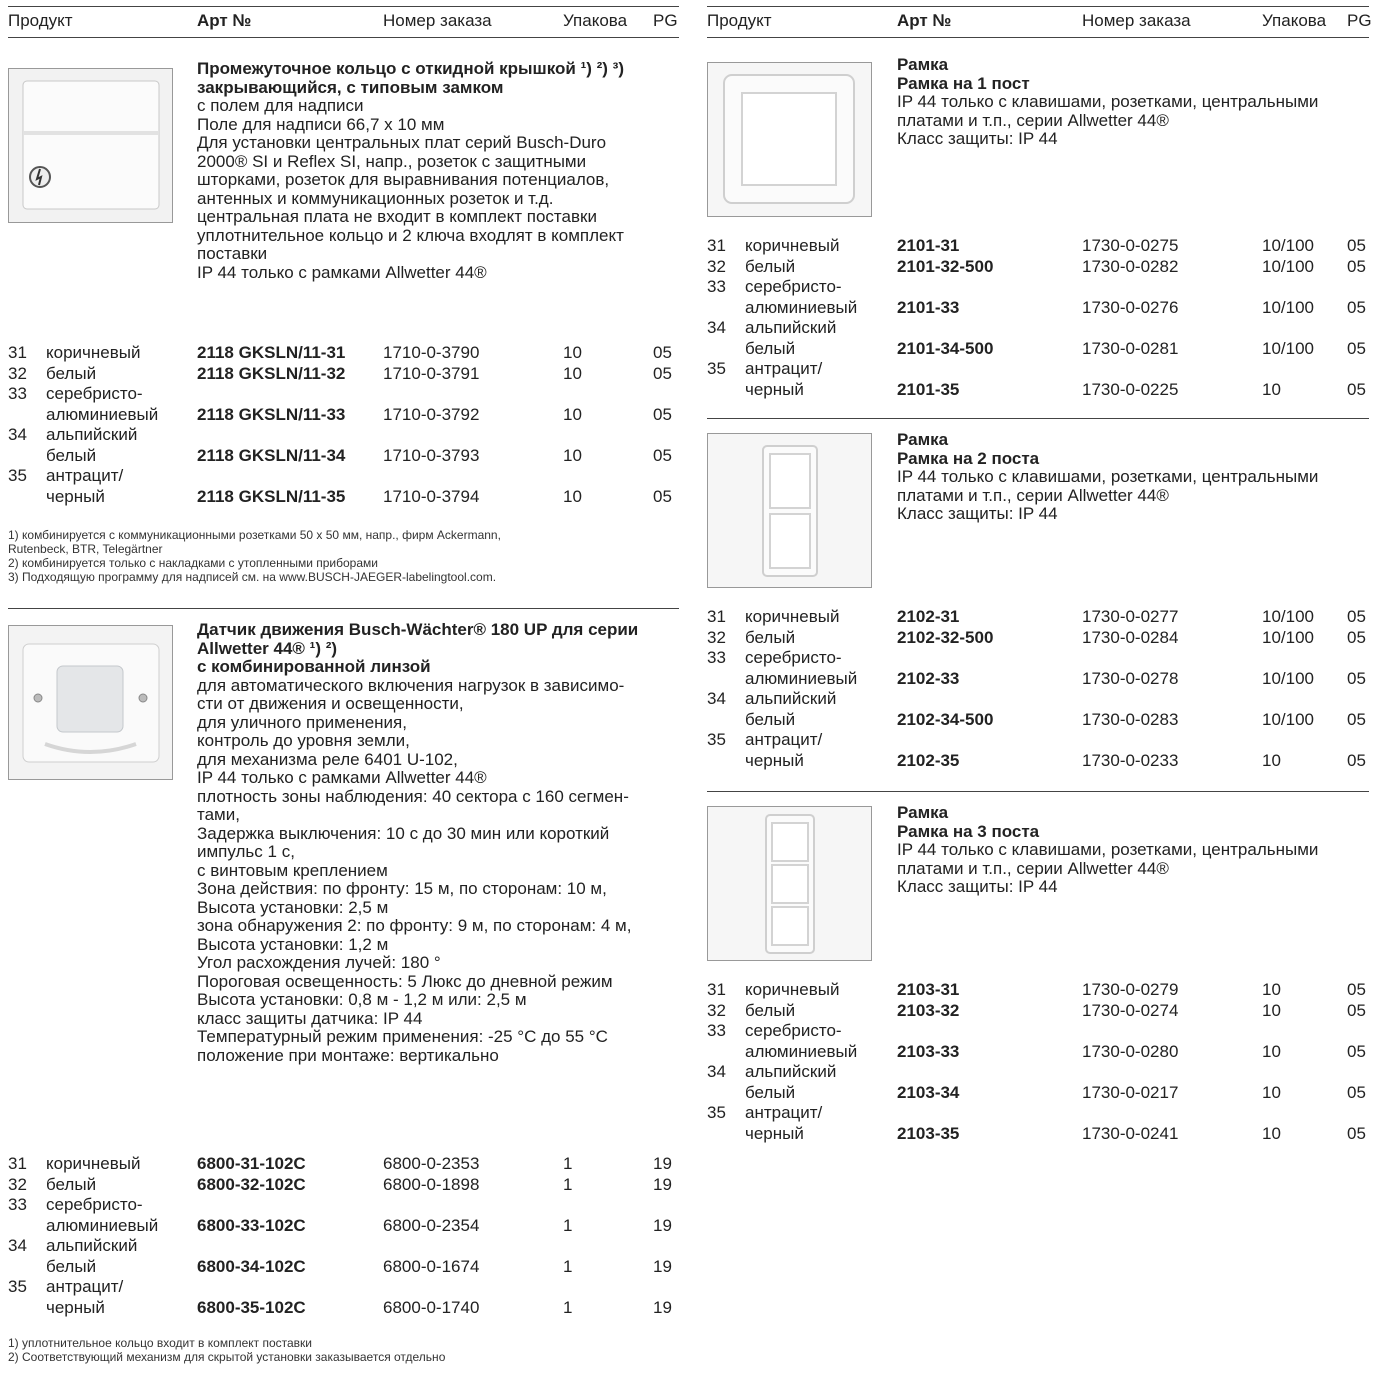  I want to click on title-line: Allwetter 44® ¹) ²), so click(267, 648).